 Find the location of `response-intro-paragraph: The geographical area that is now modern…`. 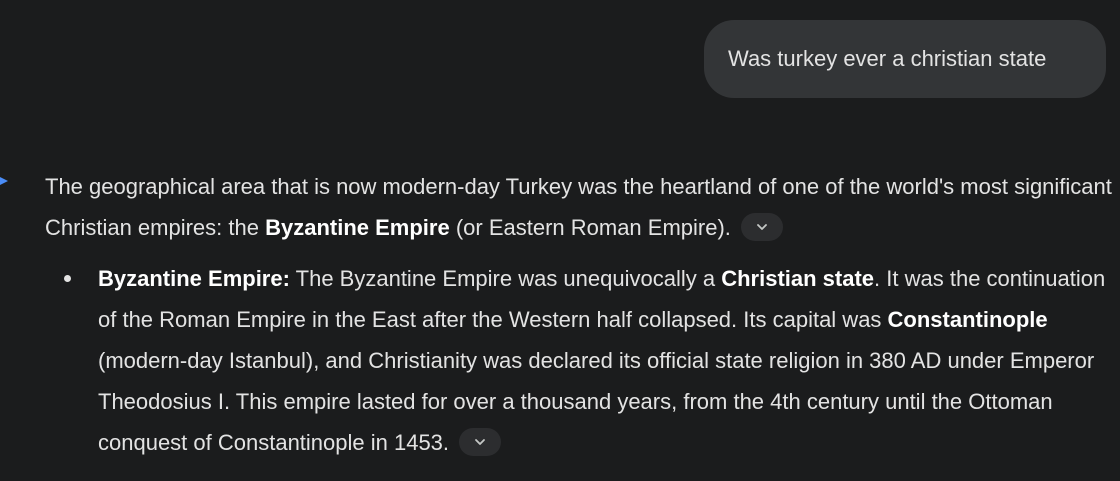

response-intro-paragraph: The geographical area that is now modern… is located at coordinates (578, 208).